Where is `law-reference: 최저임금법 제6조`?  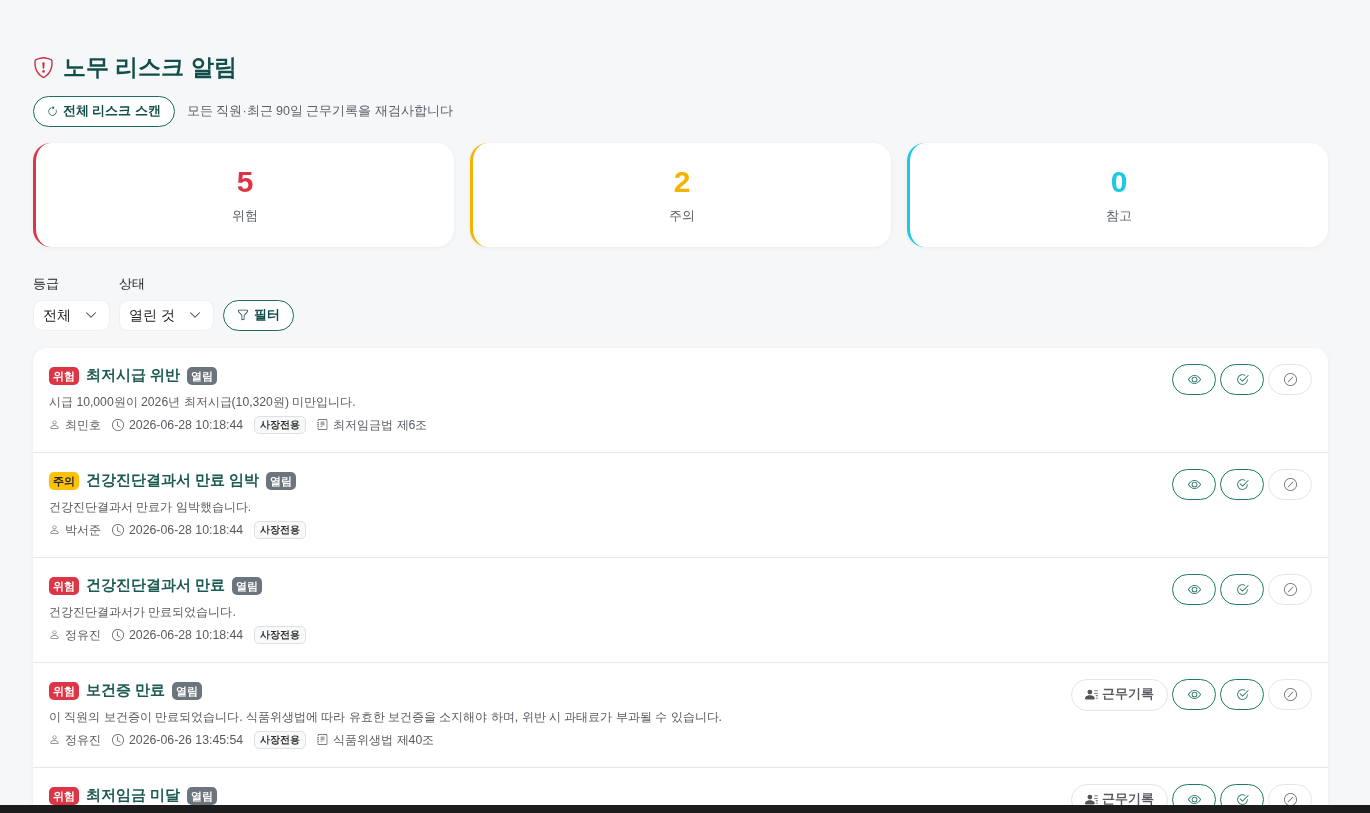 law-reference: 최저임금법 제6조 is located at coordinates (380, 425).